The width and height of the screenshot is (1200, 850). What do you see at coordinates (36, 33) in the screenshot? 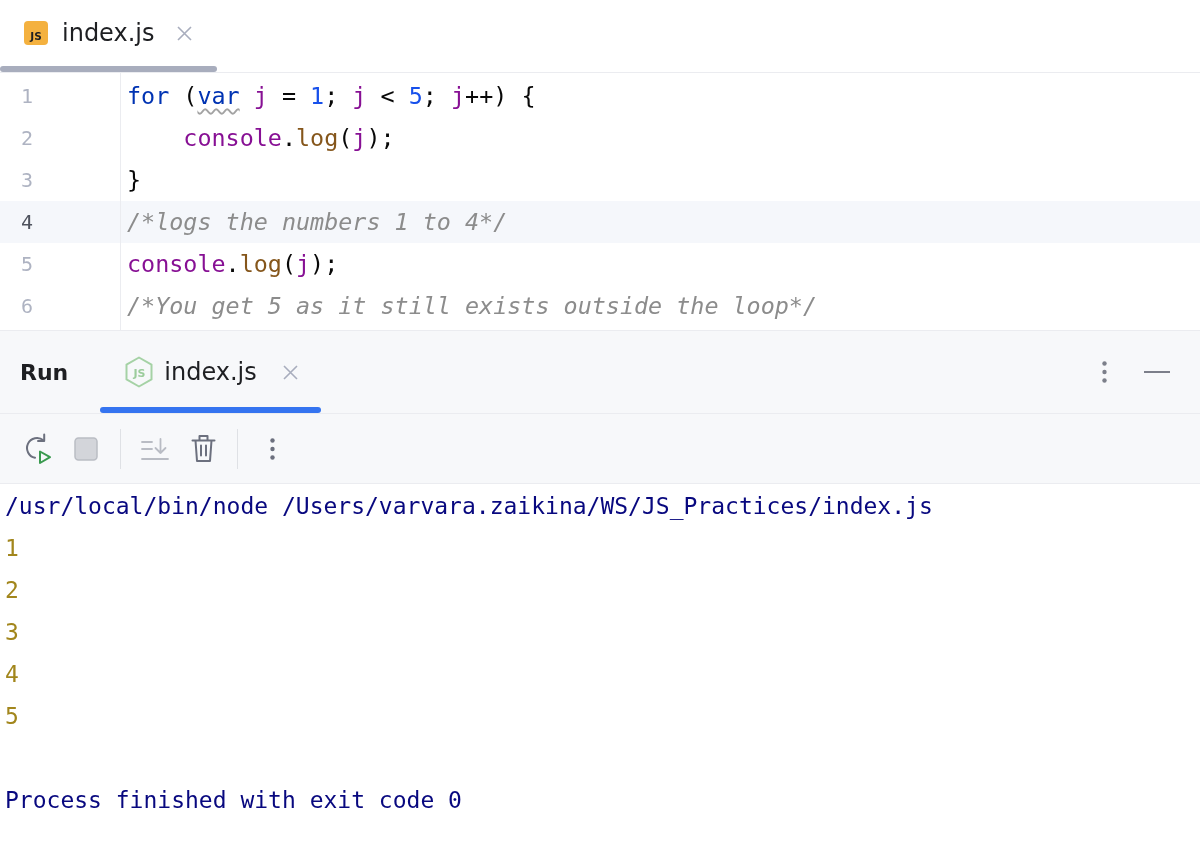
I see `js-file-icon: JS` at bounding box center [36, 33].